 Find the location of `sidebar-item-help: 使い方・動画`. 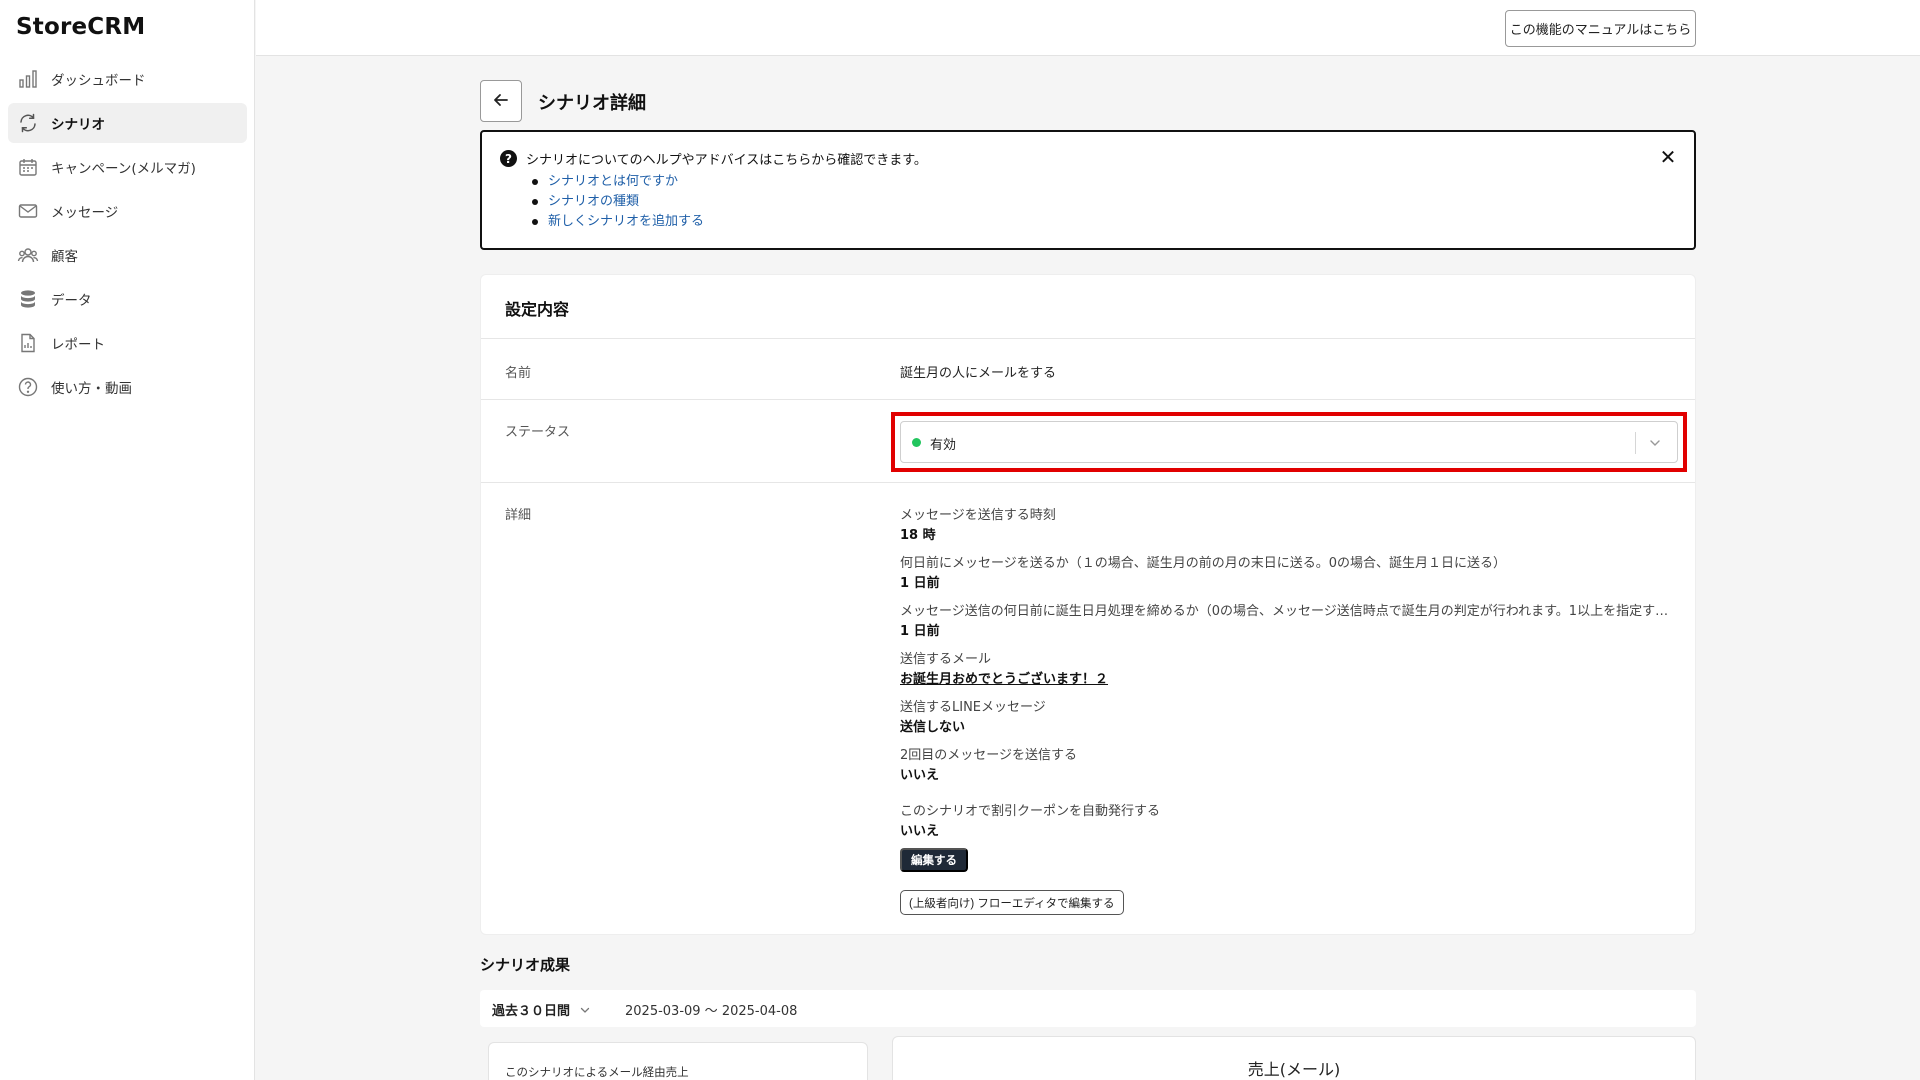

sidebar-item-help: 使い方・動画 is located at coordinates (127, 387).